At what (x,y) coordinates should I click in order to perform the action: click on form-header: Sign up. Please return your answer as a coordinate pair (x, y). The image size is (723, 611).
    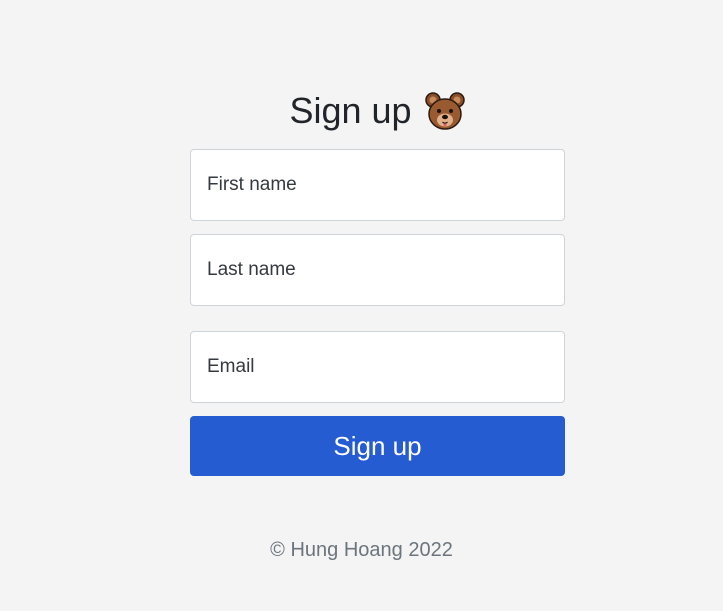
    Looking at the image, I should click on (377, 111).